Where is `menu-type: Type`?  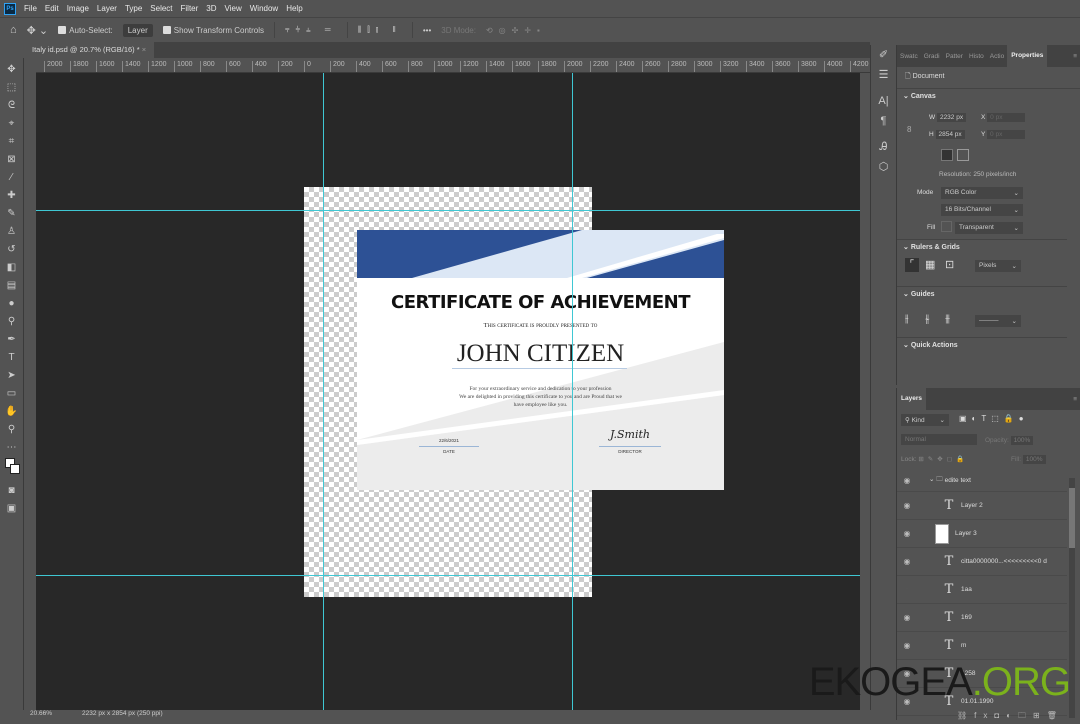
menu-type: Type is located at coordinates (133, 8).